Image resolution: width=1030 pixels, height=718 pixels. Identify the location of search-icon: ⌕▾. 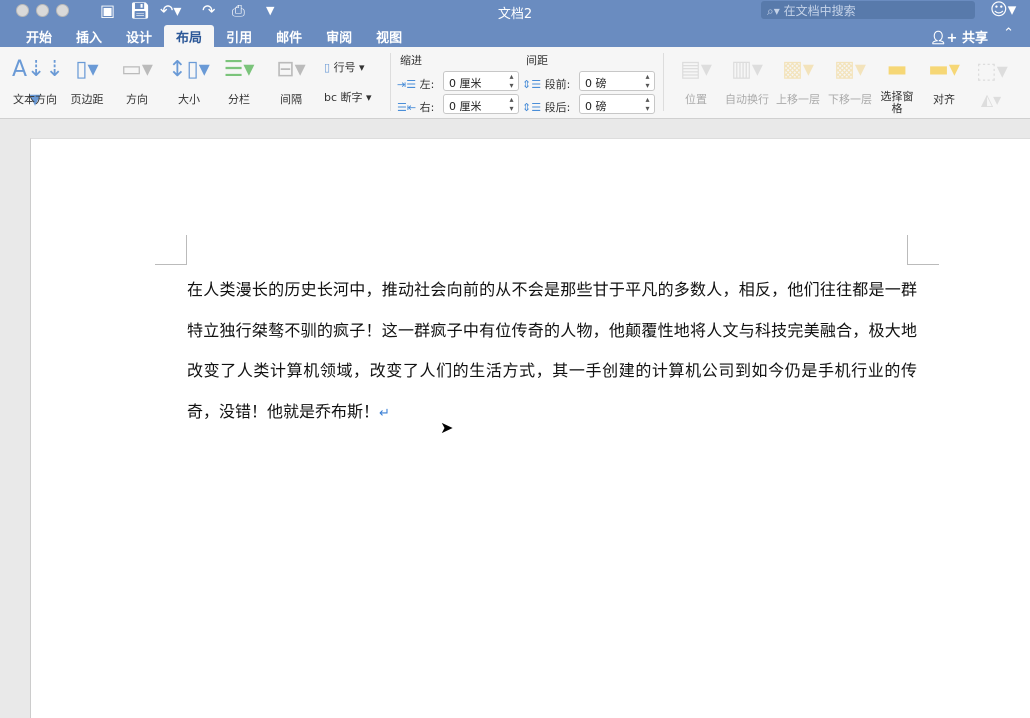
(775, 11).